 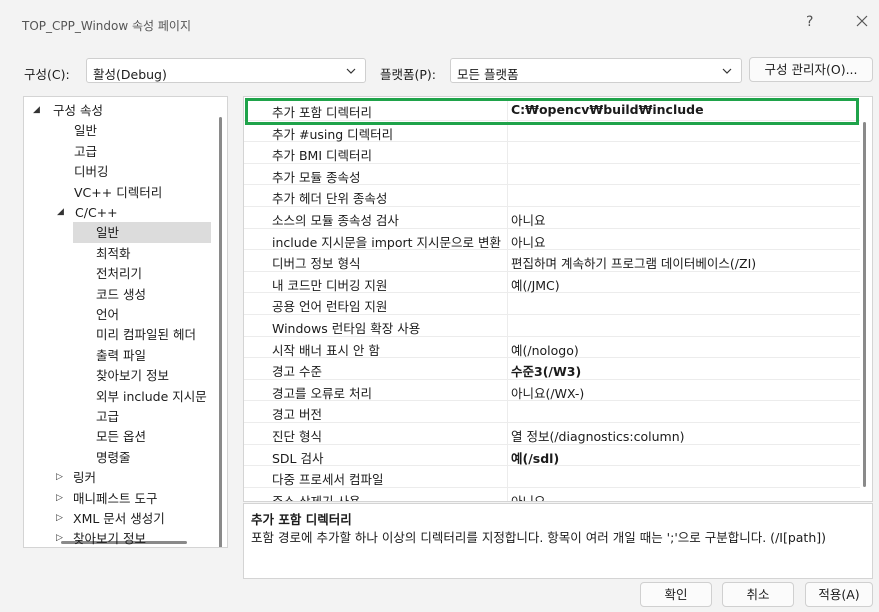 What do you see at coordinates (552, 218) in the screenshot?
I see `property-row: 소스의 모듈 종속성 검사 아니요` at bounding box center [552, 218].